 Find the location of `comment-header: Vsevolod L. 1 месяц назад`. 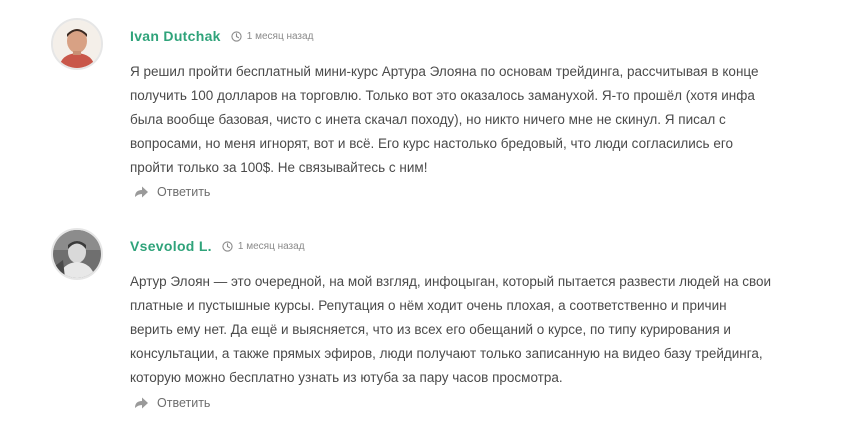

comment-header: Vsevolod L. 1 месяц назад is located at coordinates (217, 246).